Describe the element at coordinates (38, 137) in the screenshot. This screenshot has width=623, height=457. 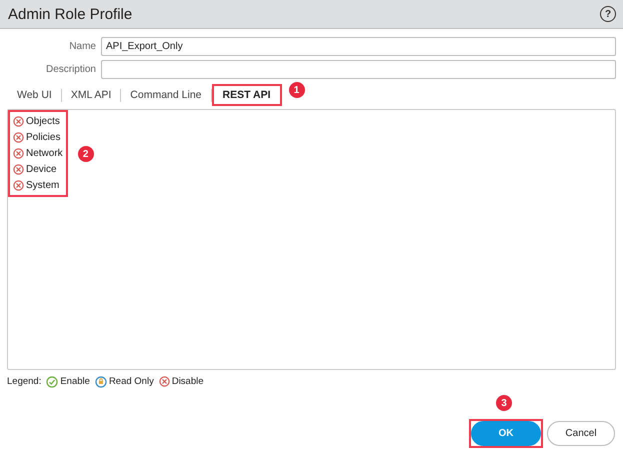
I see `permission-item: Policies` at that location.